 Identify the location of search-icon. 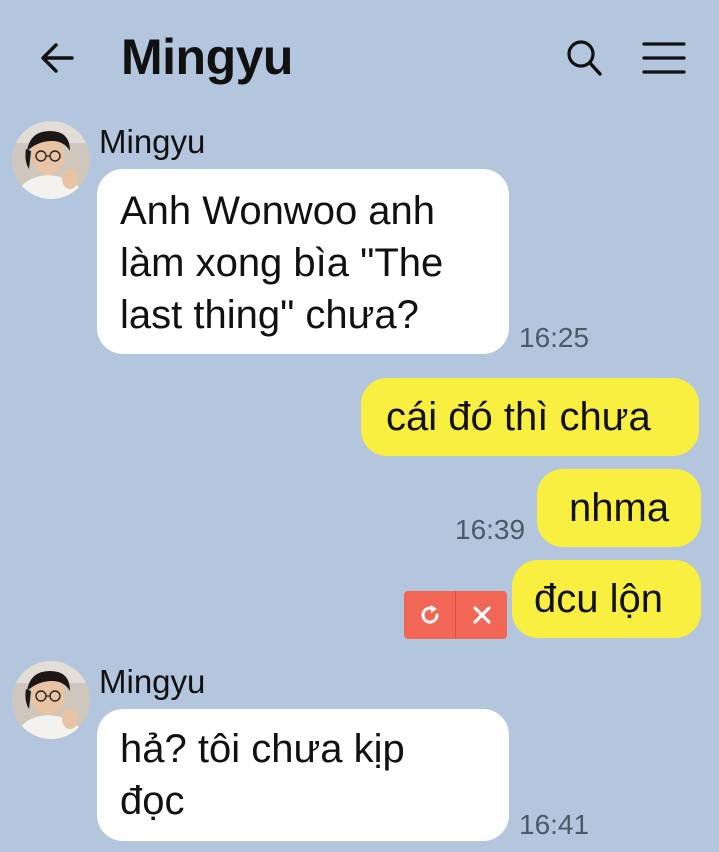
(584, 58).